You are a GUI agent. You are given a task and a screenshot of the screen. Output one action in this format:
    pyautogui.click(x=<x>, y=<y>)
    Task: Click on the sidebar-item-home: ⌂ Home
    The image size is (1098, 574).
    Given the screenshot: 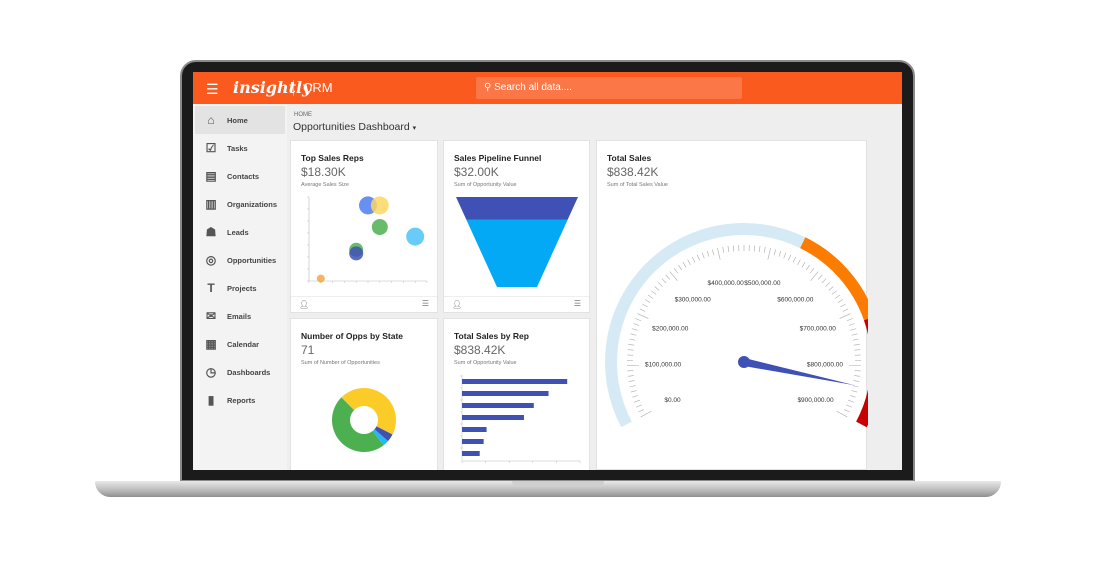 What is the action you would take?
    pyautogui.click(x=240, y=120)
    